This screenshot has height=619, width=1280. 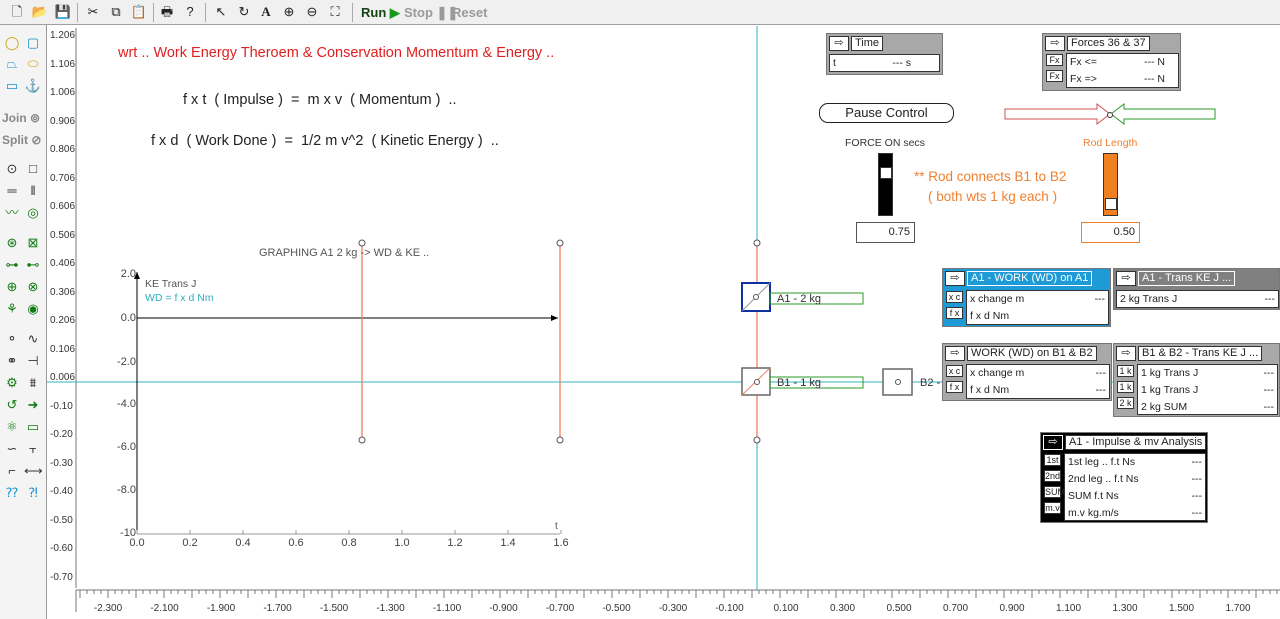 What do you see at coordinates (128, 318) in the screenshot?
I see `graph-y-tick-label: 0.0` at bounding box center [128, 318].